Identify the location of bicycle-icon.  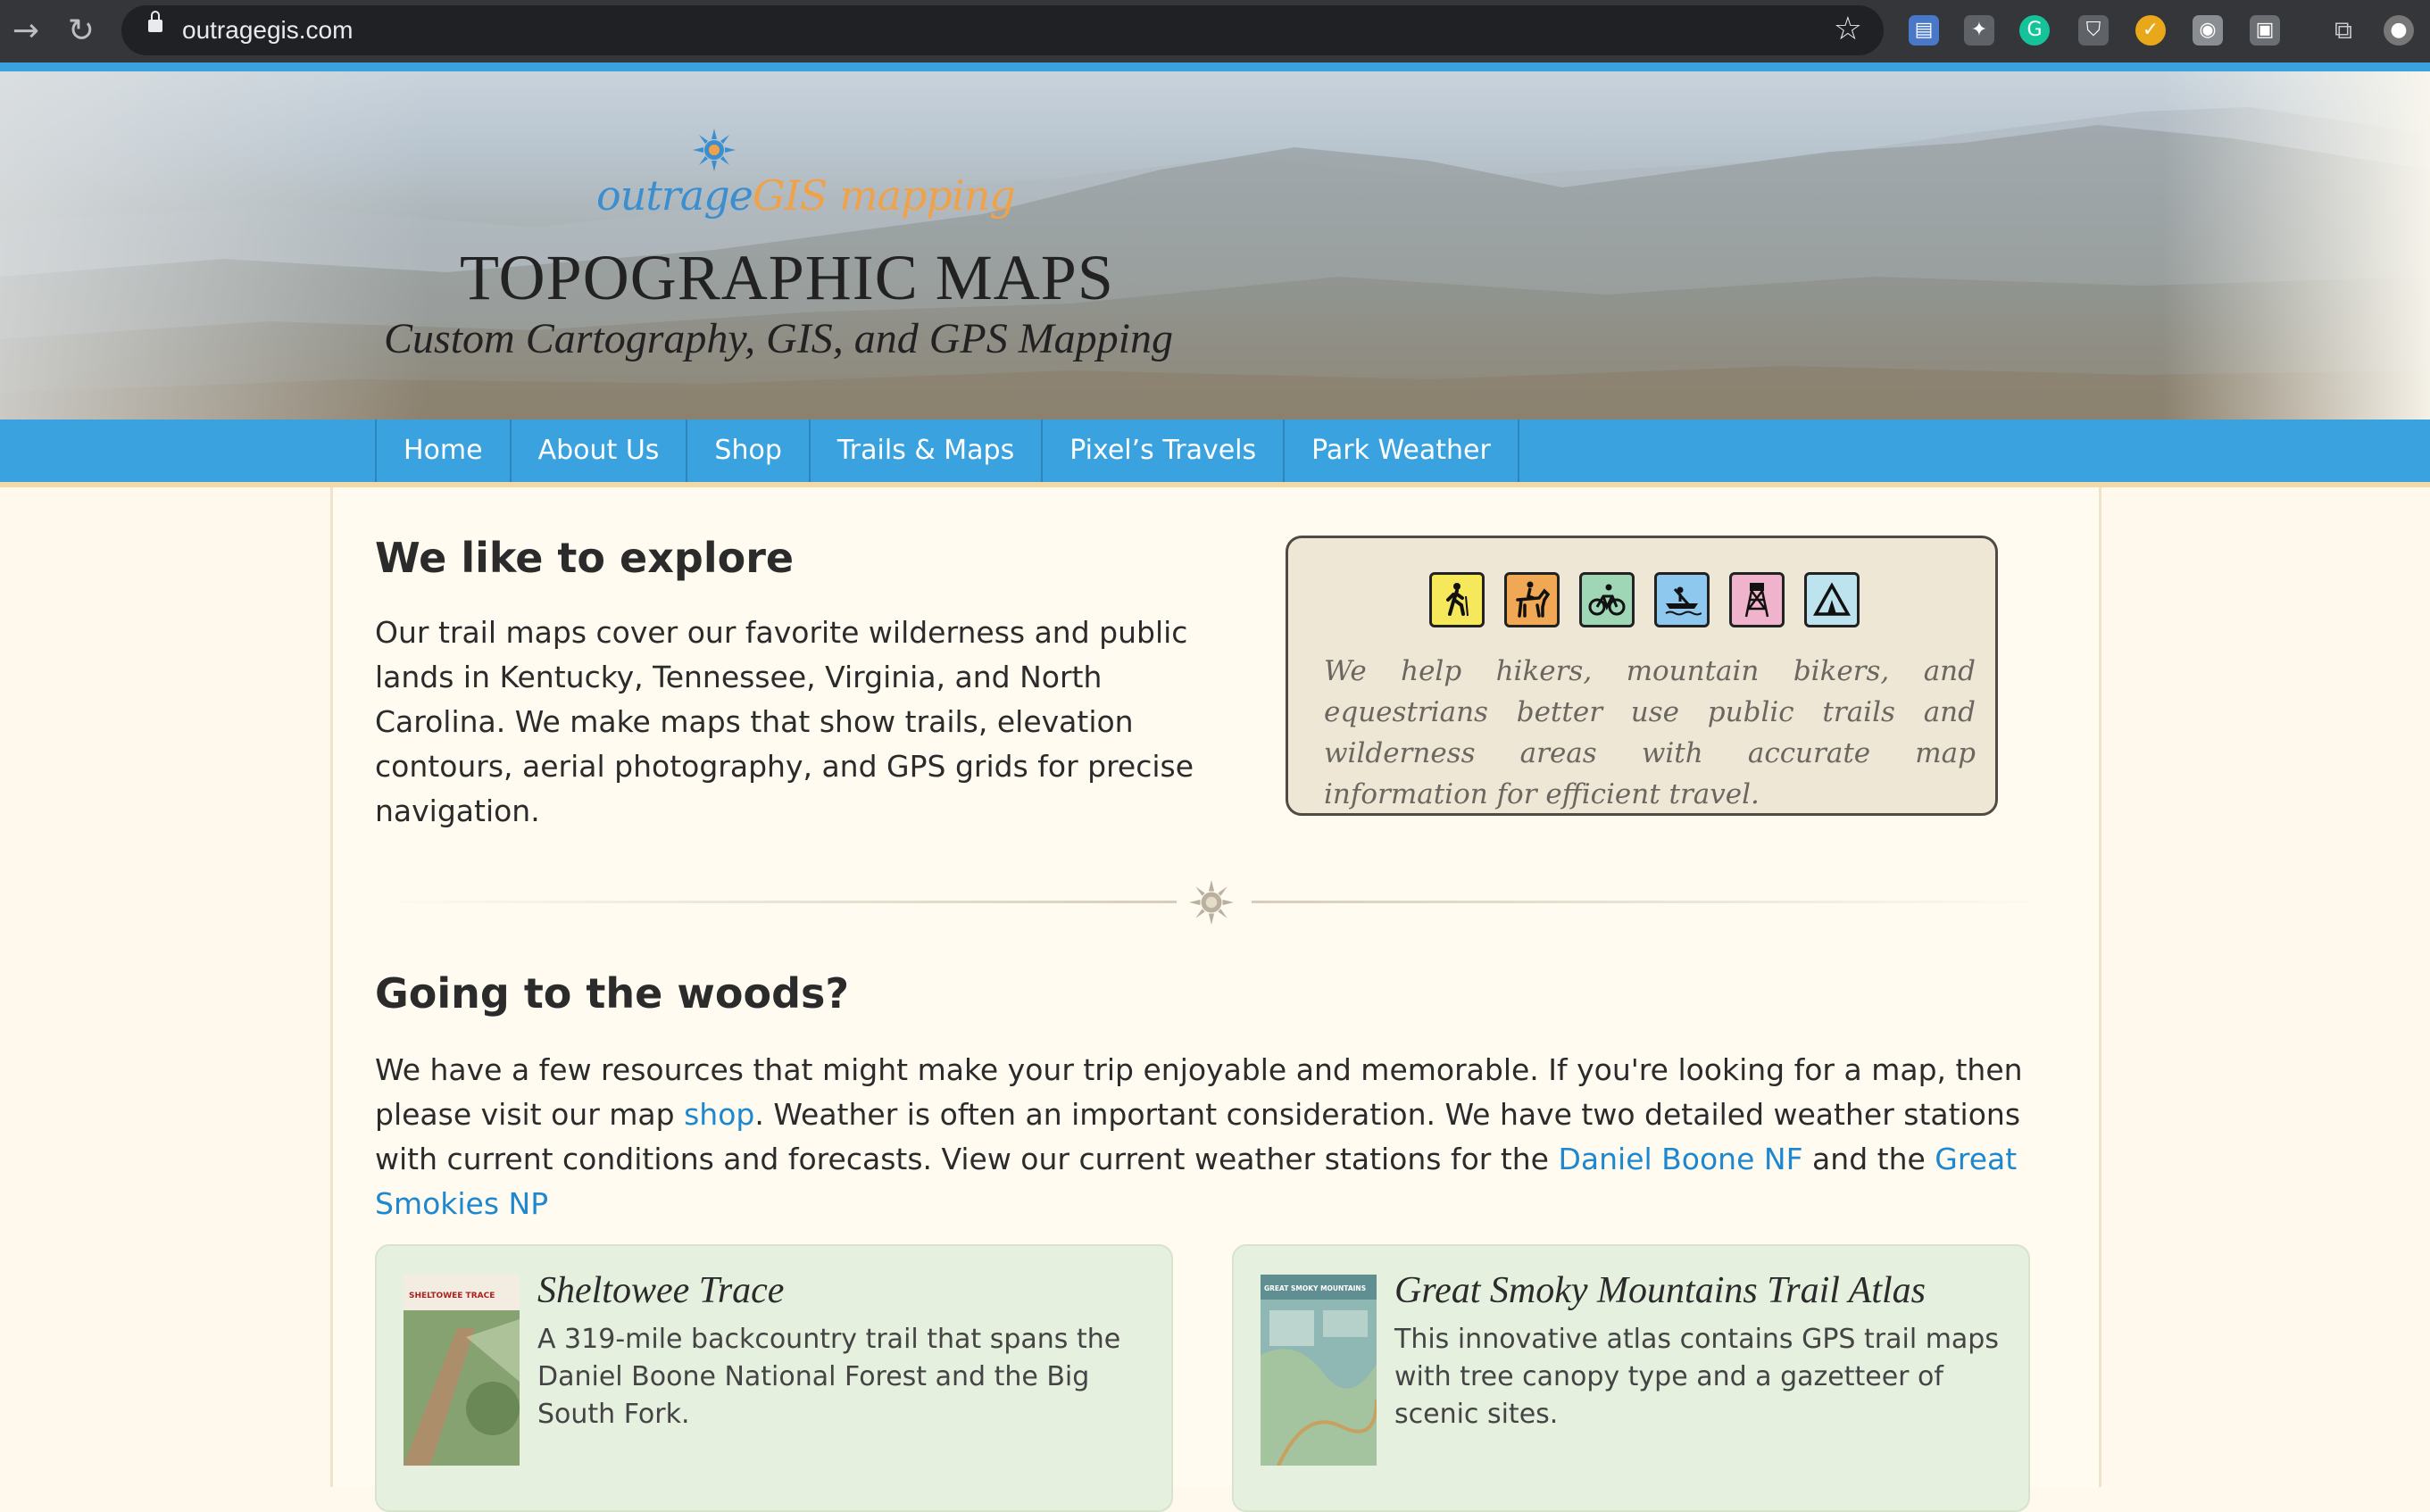
(1607, 599).